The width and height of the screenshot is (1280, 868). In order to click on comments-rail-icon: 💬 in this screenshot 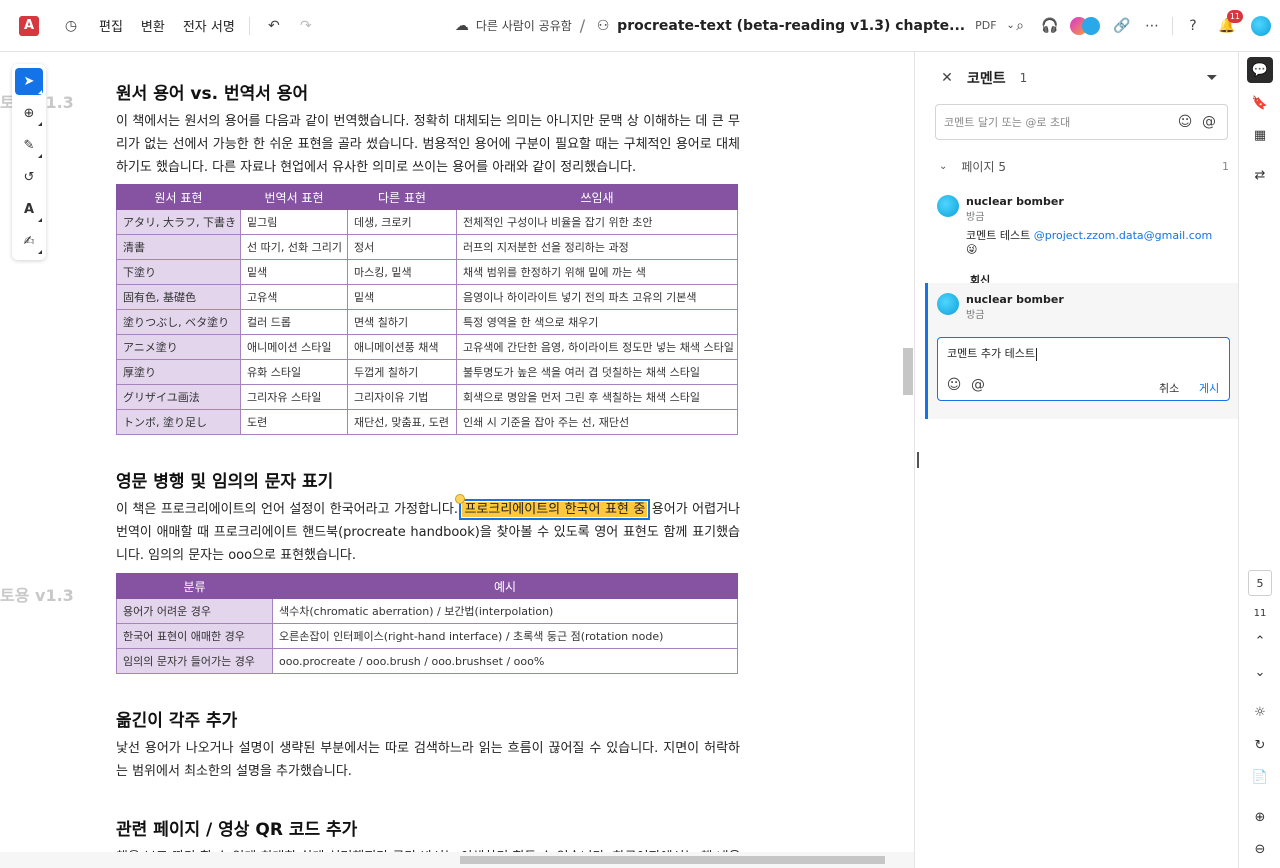, I will do `click(1260, 70)`.